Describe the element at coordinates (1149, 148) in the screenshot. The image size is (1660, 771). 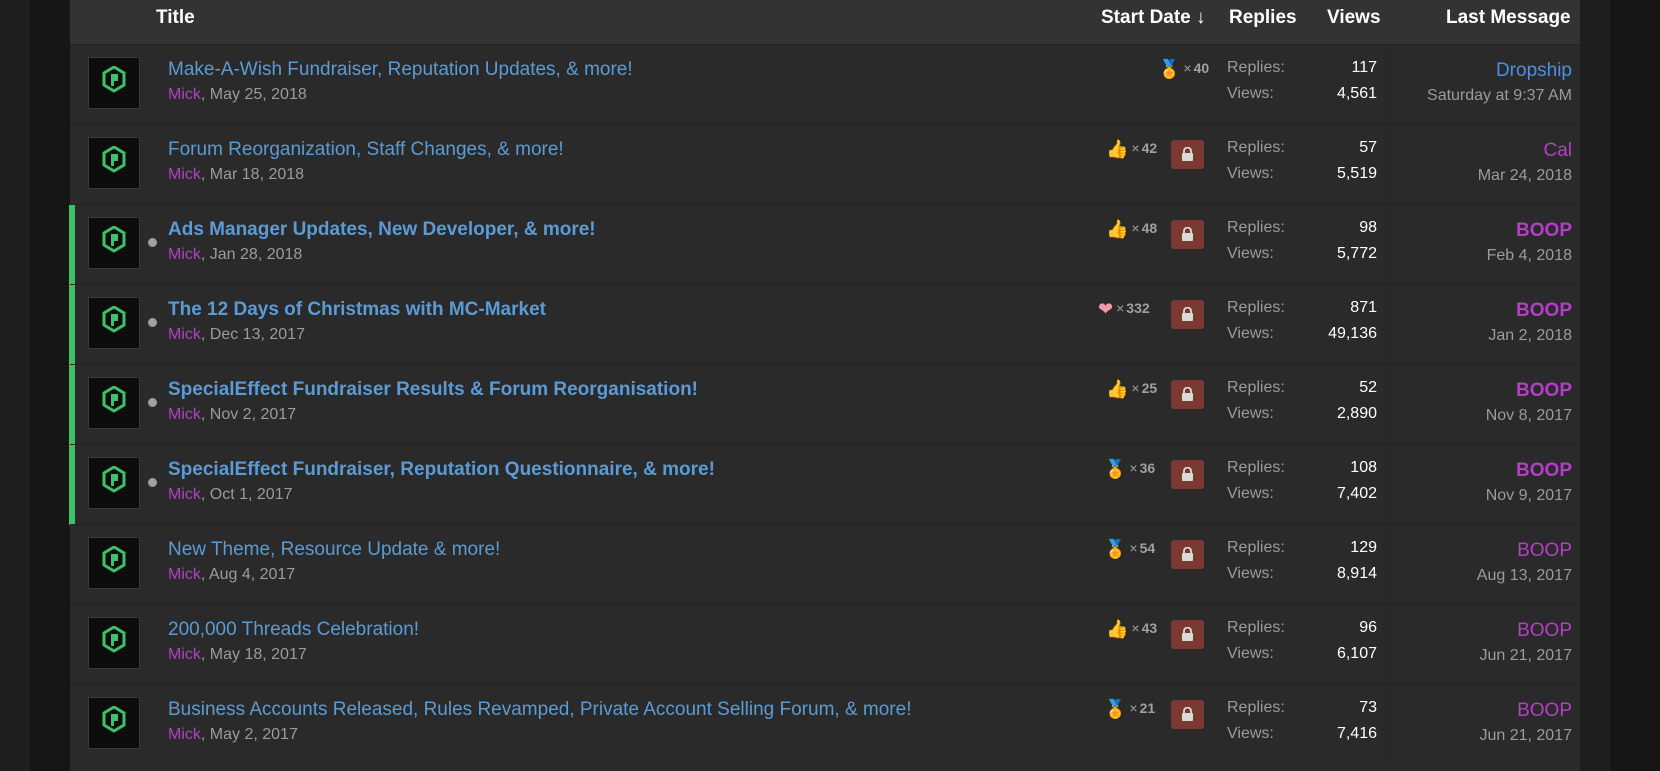
I see `reaction-count: 42` at that location.